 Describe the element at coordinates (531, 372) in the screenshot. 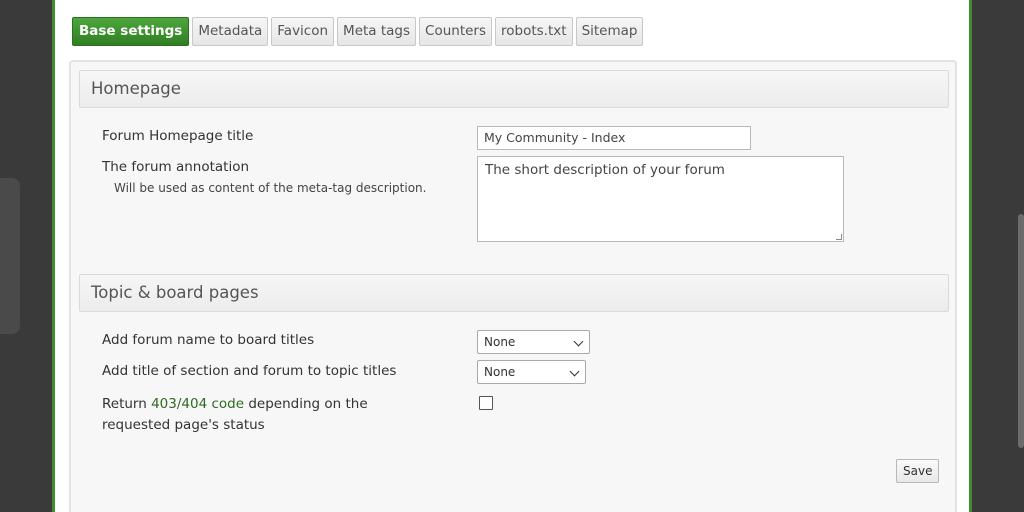

I see `topic-title-select: None` at that location.